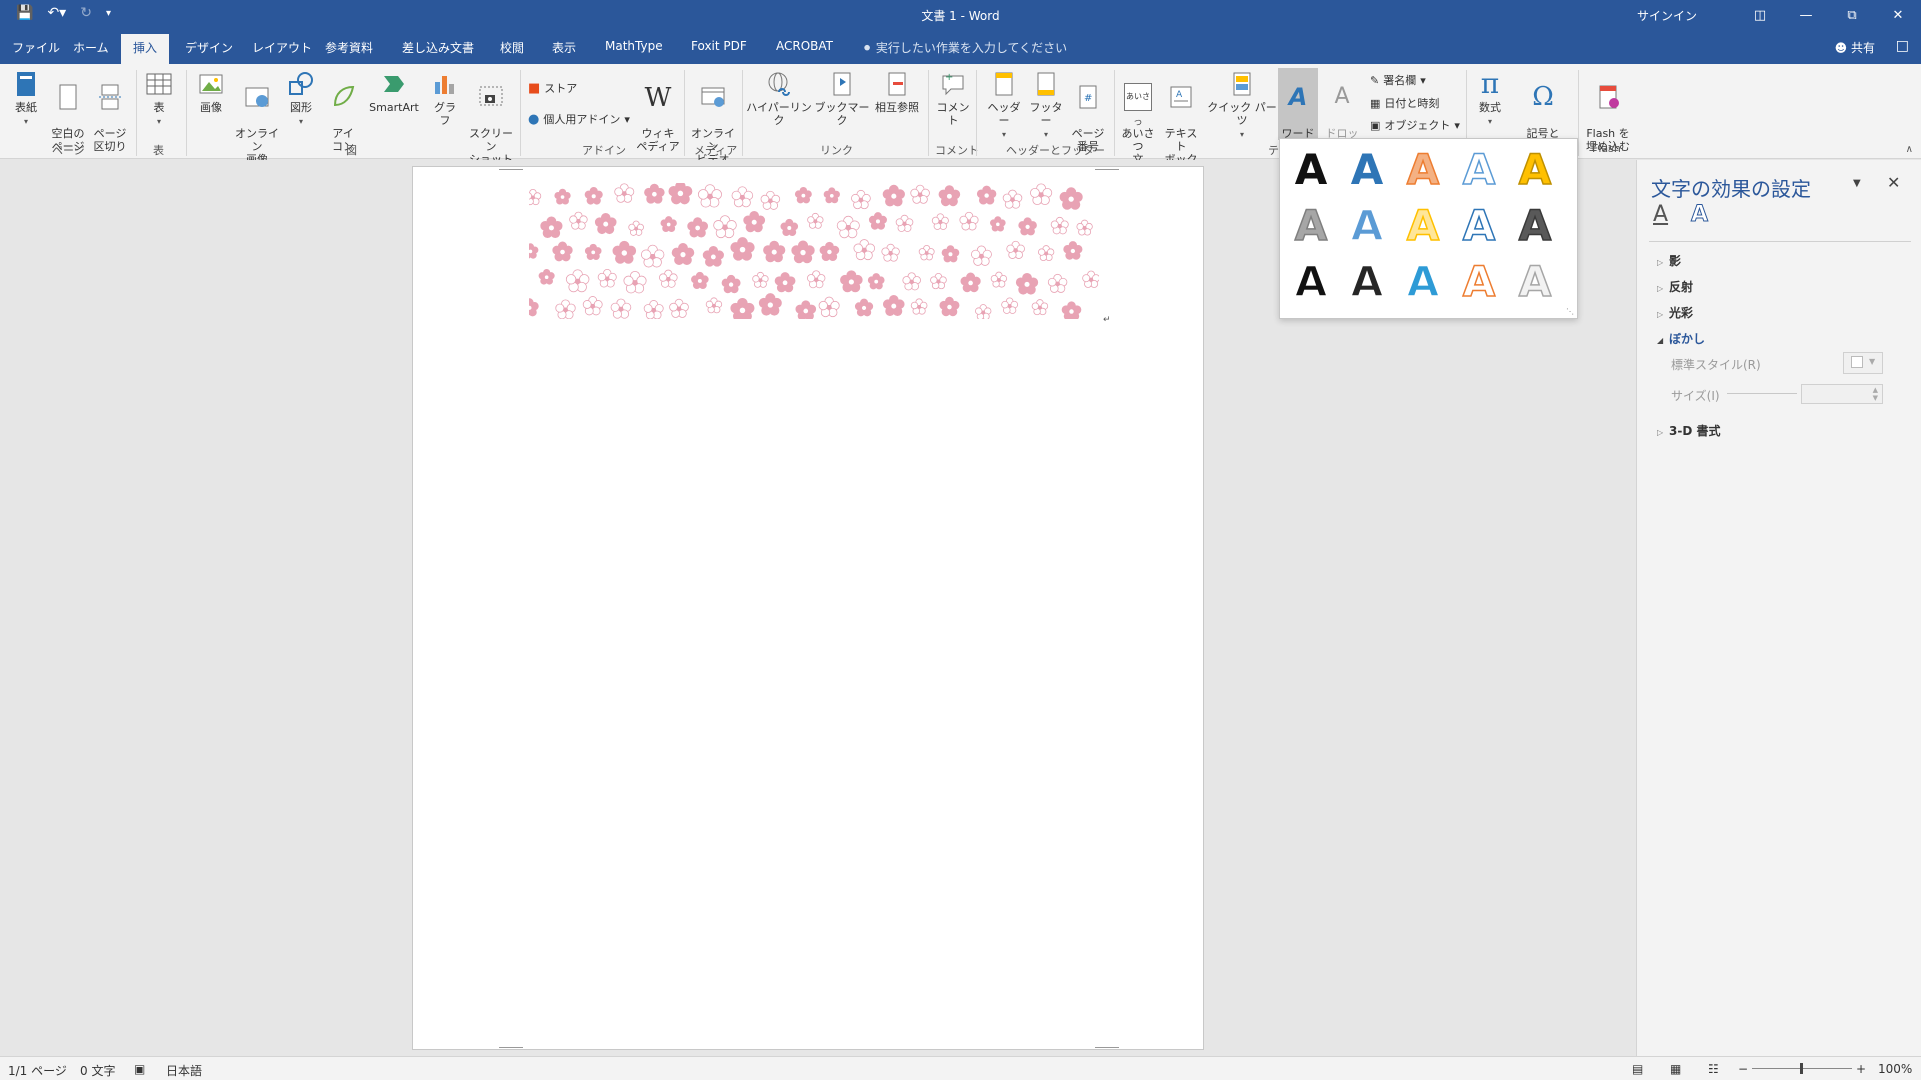 The width and height of the screenshot is (1921, 1080). What do you see at coordinates (110, 111) in the screenshot?
I see `page-break-button: ページ 区切り` at bounding box center [110, 111].